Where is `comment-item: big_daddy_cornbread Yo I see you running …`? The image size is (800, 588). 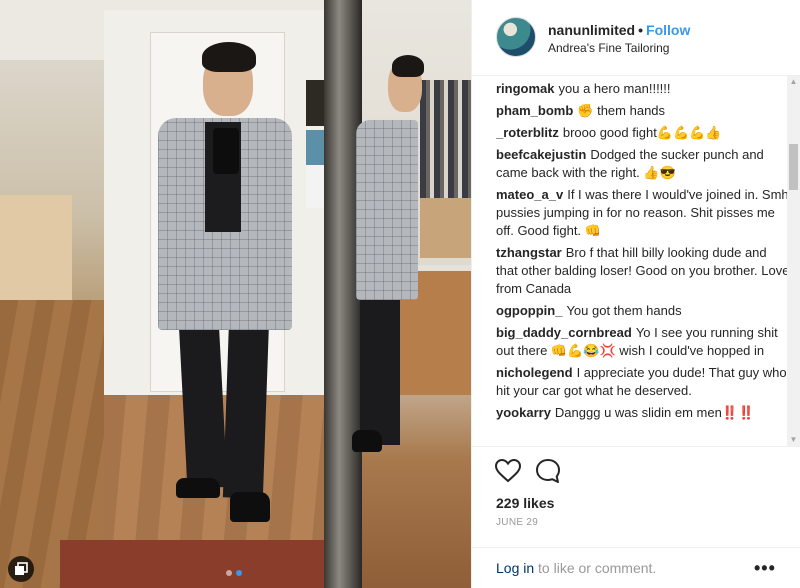
comment-item: big_daddy_cornbread Yo I see you running … is located at coordinates (643, 342).